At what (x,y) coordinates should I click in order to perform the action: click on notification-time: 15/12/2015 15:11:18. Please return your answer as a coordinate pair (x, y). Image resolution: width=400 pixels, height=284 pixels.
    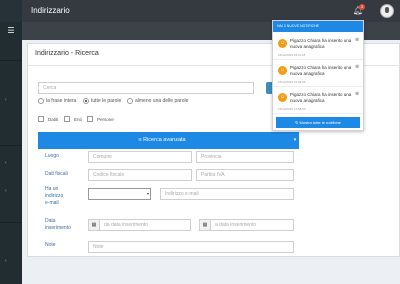
    Looking at the image, I should click on (292, 55).